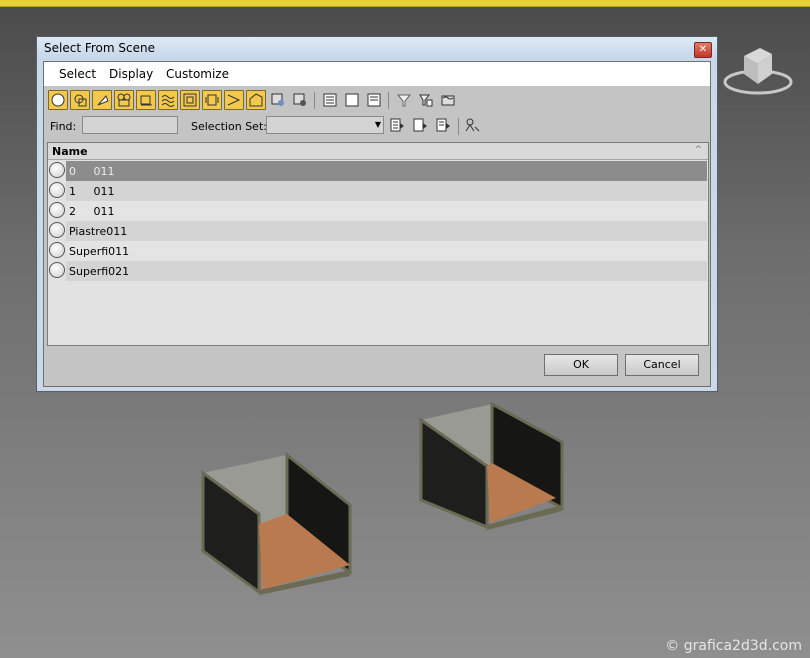 The image size is (810, 658). I want to click on table-row: Superfi021, so click(378, 271).